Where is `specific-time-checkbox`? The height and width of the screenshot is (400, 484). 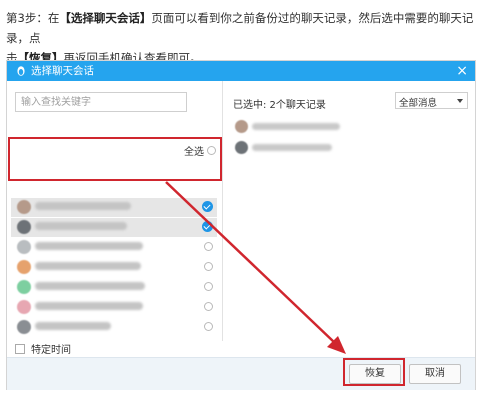
specific-time-checkbox is located at coordinates (20, 348).